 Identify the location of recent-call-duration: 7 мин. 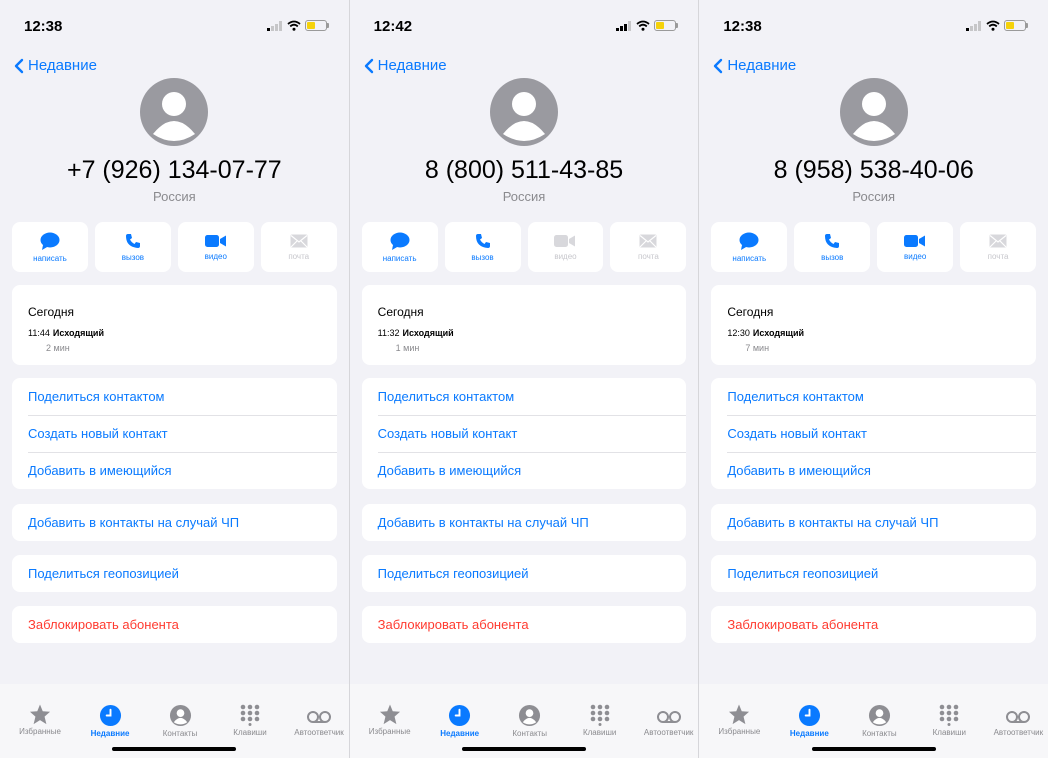
(757, 348).